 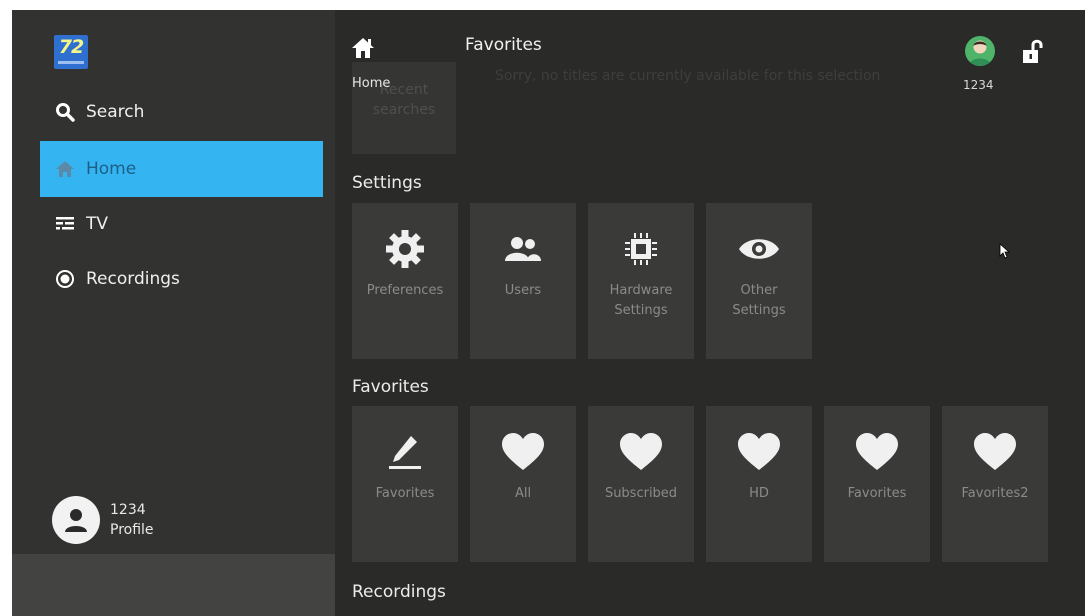 I want to click on sidebar-item-label: Search, so click(x=115, y=112).